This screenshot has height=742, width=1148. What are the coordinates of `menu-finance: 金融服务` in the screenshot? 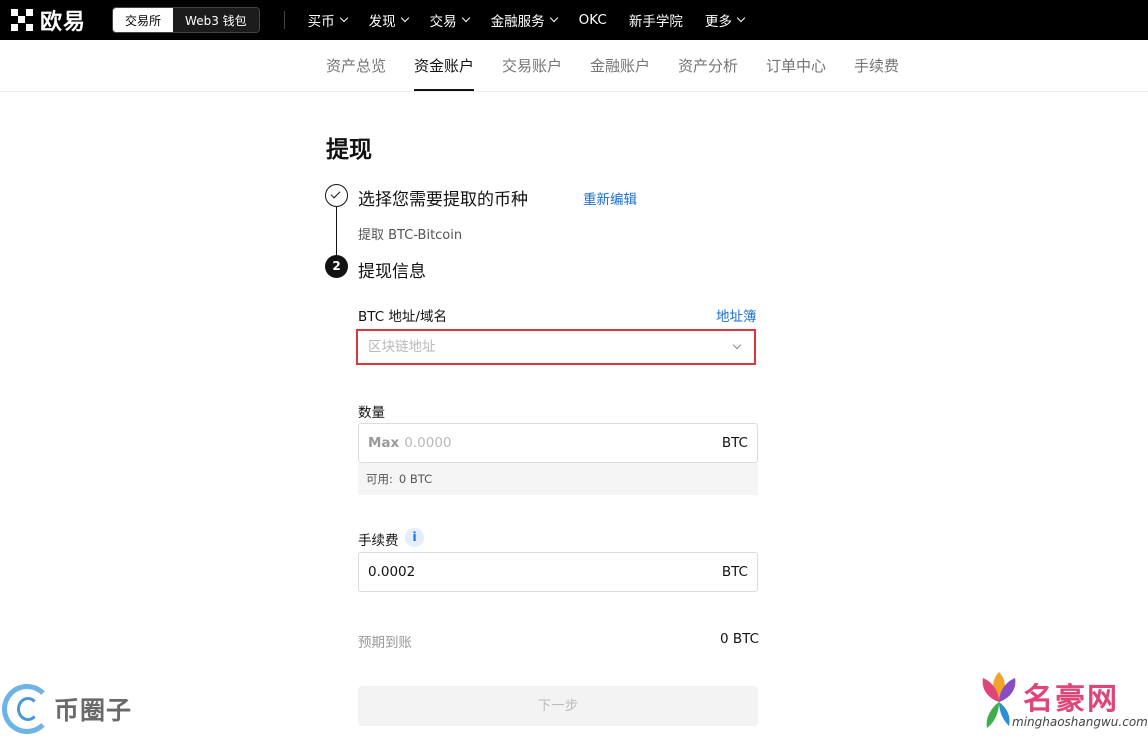 It's located at (524, 20).